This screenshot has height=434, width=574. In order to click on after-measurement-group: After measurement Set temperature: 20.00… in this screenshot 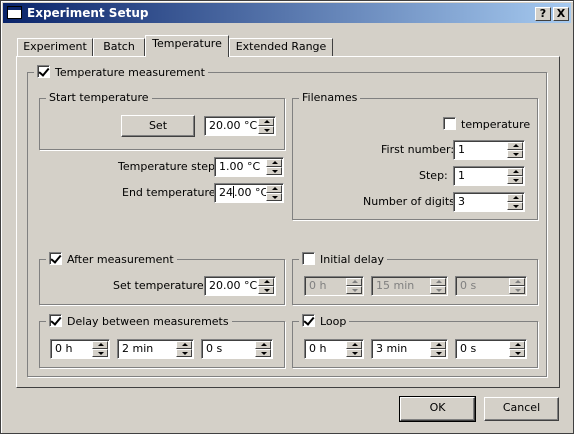, I will do `click(162, 278)`.